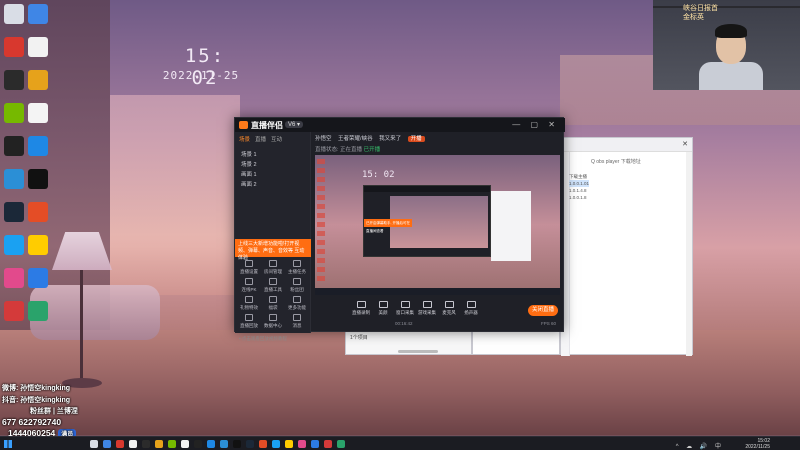 This screenshot has width=800, height=450. Describe the element at coordinates (243, 125) in the screenshot. I see `app-logo-icon` at that location.